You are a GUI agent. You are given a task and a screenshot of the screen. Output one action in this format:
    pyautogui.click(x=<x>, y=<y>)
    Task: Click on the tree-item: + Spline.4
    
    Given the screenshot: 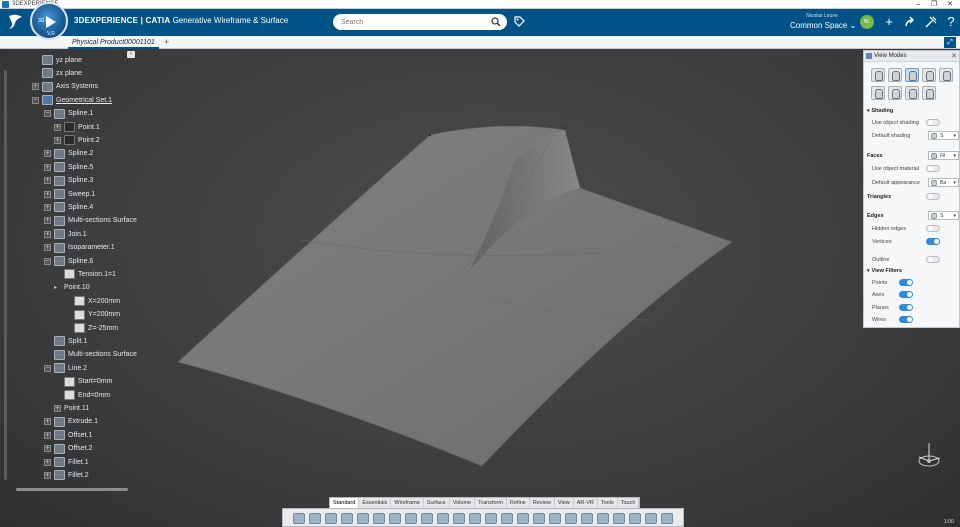 What is the action you would take?
    pyautogui.click(x=68, y=207)
    